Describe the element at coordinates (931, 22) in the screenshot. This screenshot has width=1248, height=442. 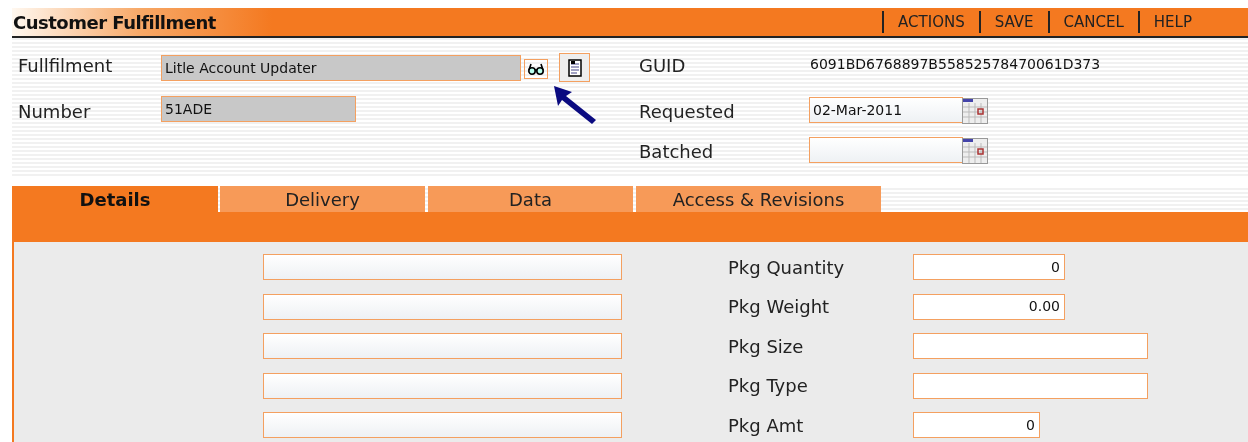
I see `toolbar-button: ACTIONS` at that location.